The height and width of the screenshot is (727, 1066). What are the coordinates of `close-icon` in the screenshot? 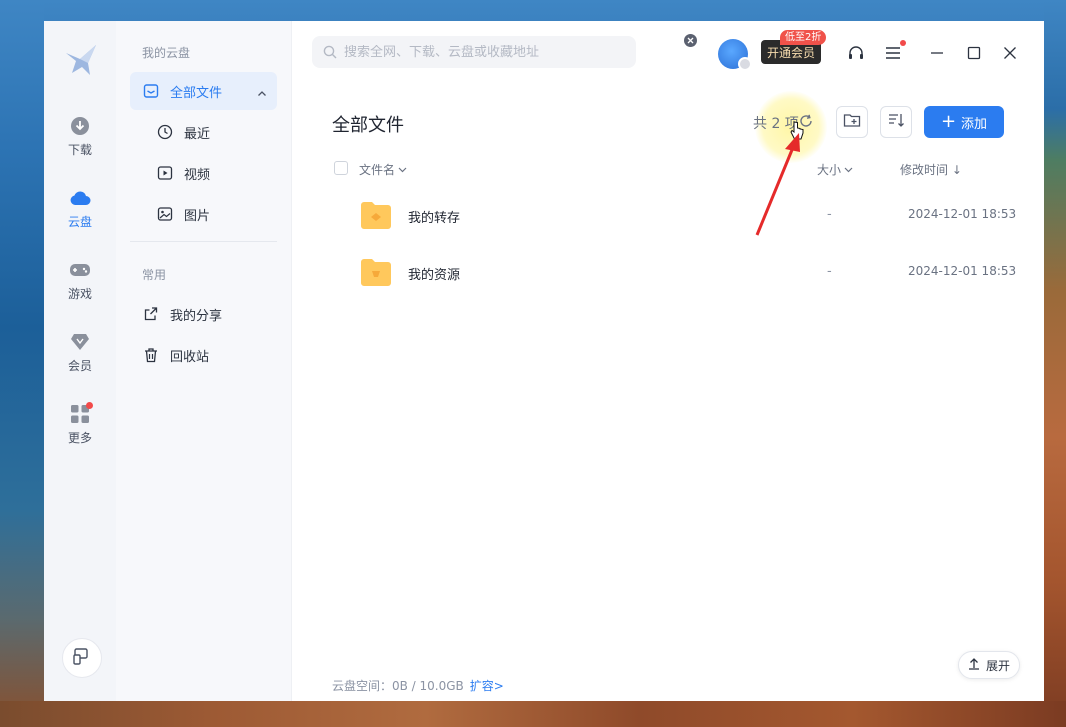 It's located at (1010, 53).